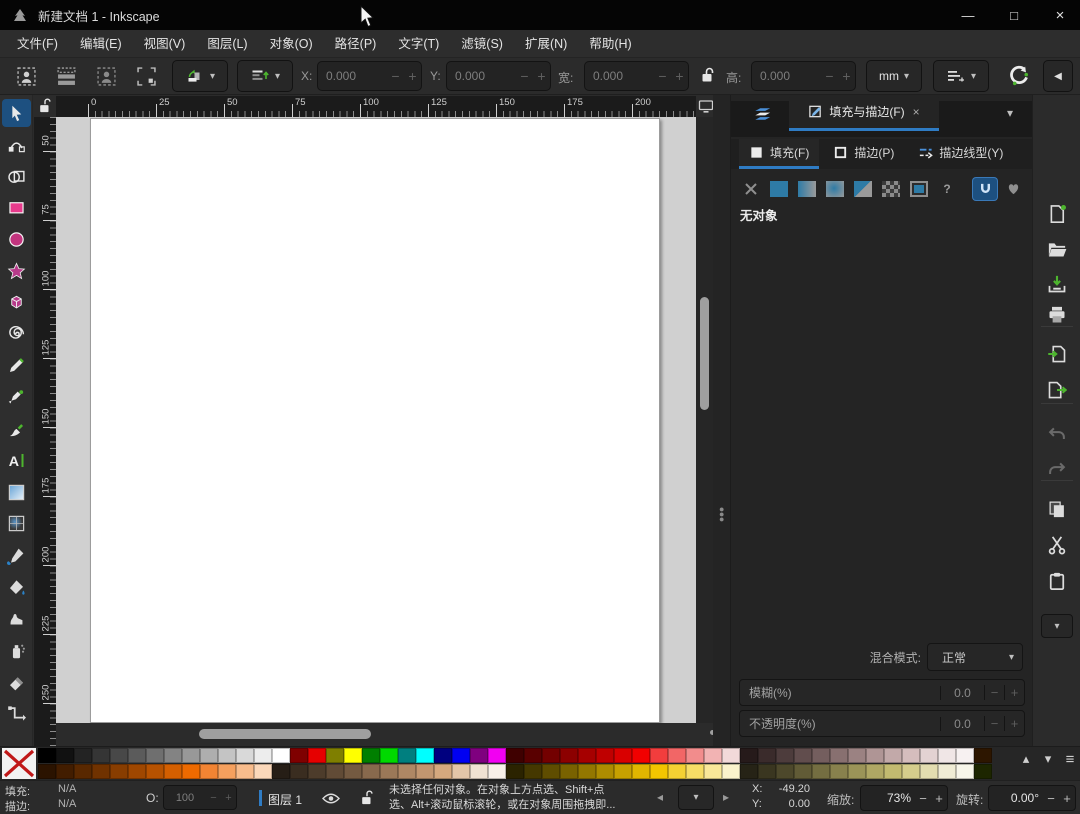  I want to click on export-button, so click(1057, 390).